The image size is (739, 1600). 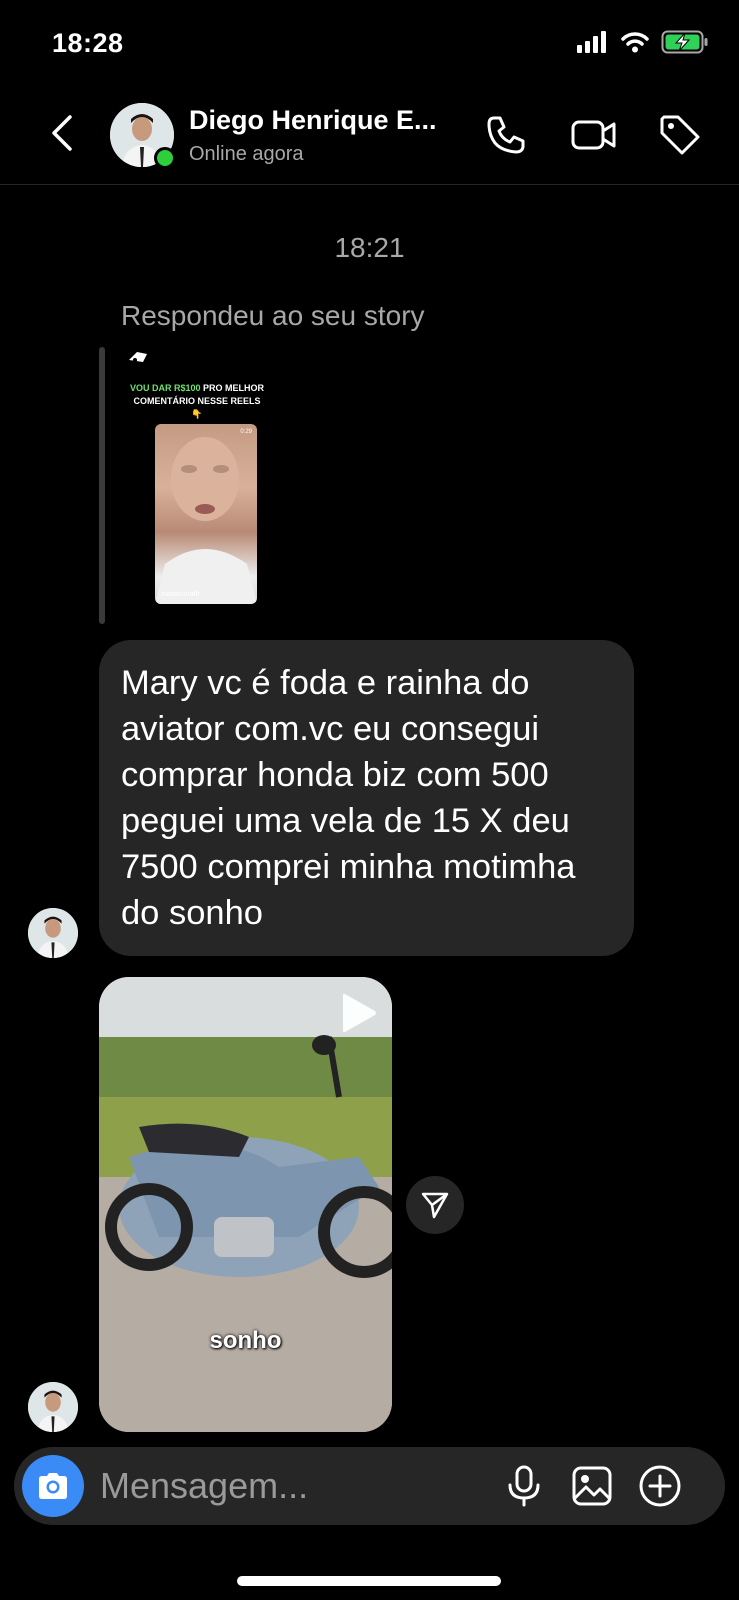 What do you see at coordinates (180, 594) in the screenshot?
I see `story-username: mariaciorafft` at bounding box center [180, 594].